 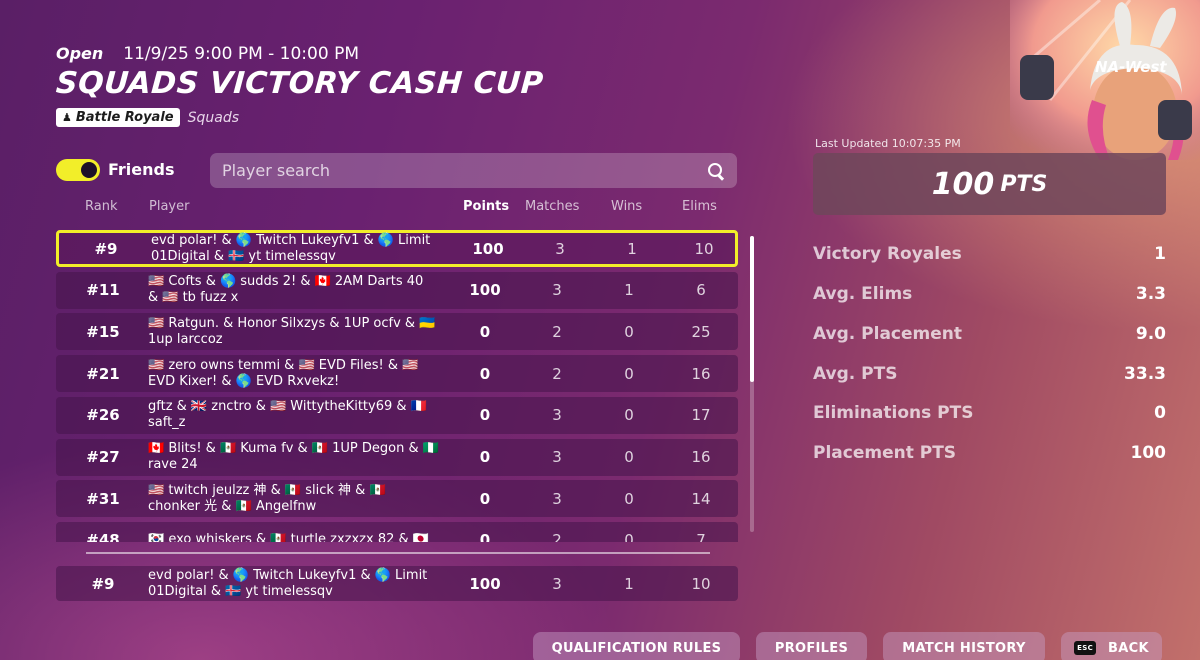 What do you see at coordinates (863, 294) in the screenshot?
I see `stat-label: Avg. Elims` at bounding box center [863, 294].